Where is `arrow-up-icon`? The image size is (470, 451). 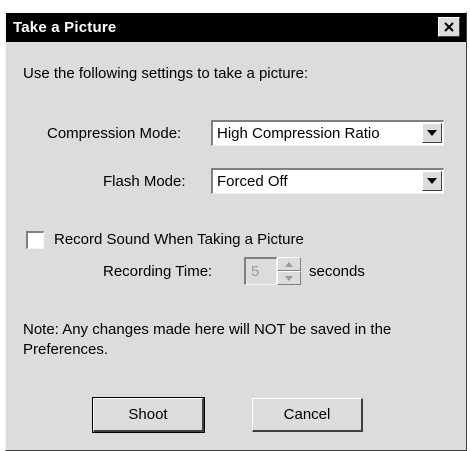 arrow-up-icon is located at coordinates (289, 264).